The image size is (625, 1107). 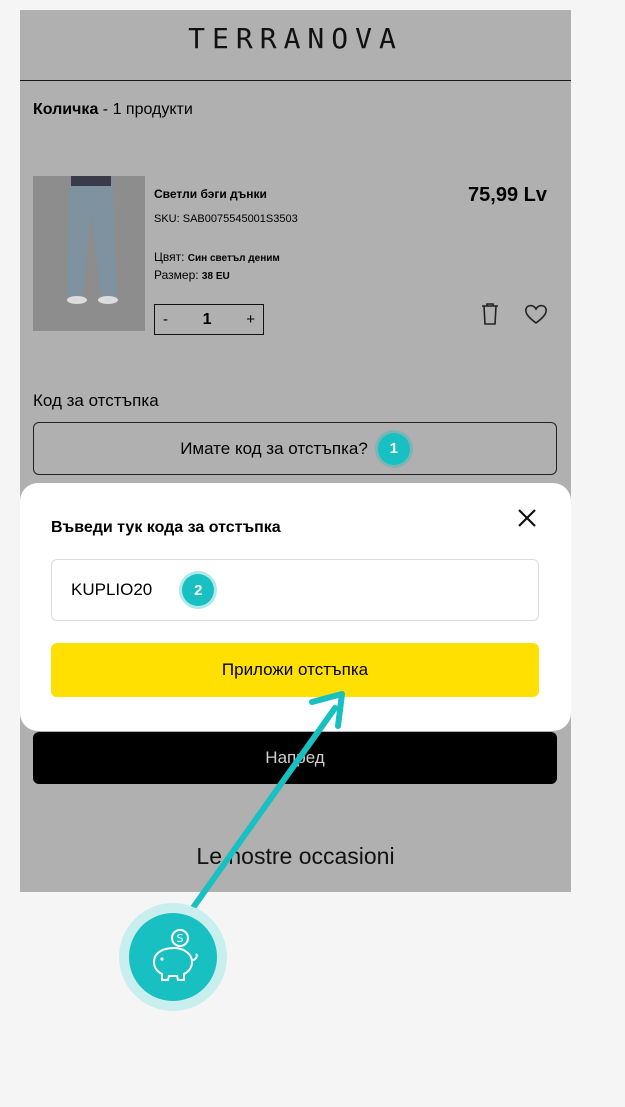 I want to click on discount-section-label: Код за отстъпка, so click(x=96, y=400).